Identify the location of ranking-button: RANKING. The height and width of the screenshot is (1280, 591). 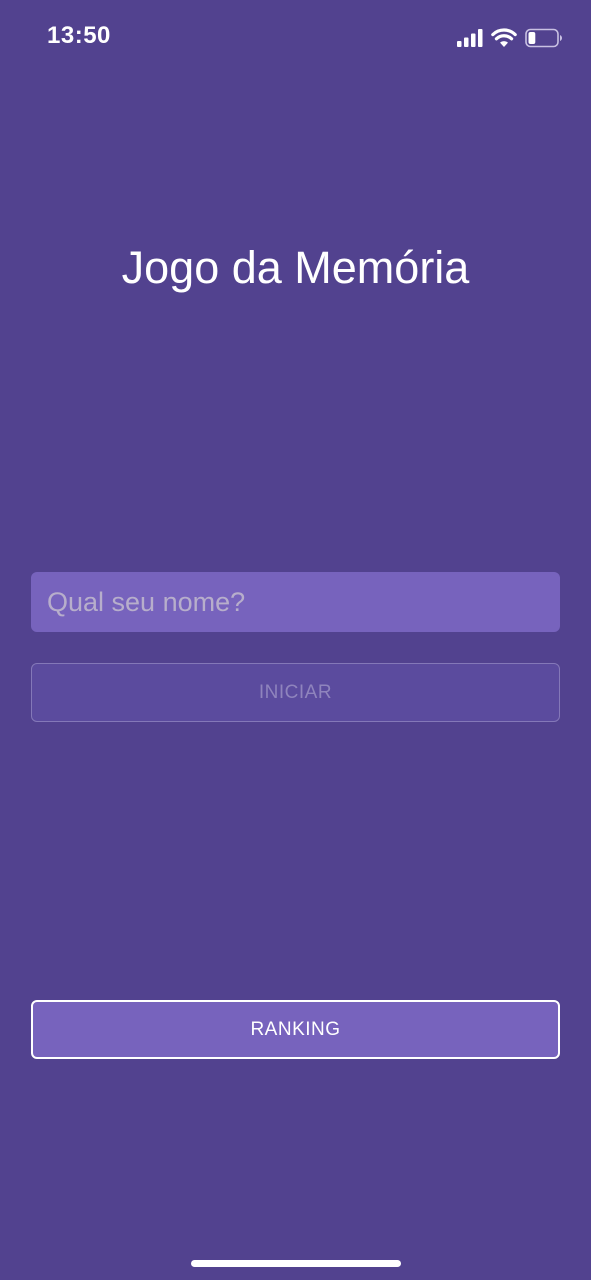
(295, 1029).